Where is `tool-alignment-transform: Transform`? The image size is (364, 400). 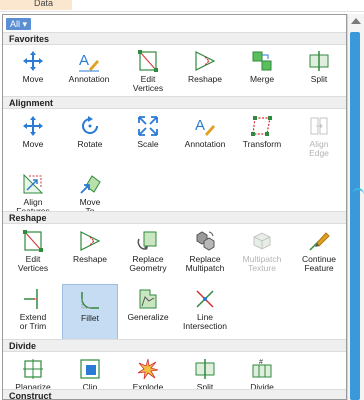
tool-alignment-transform: Transform is located at coordinates (262, 139).